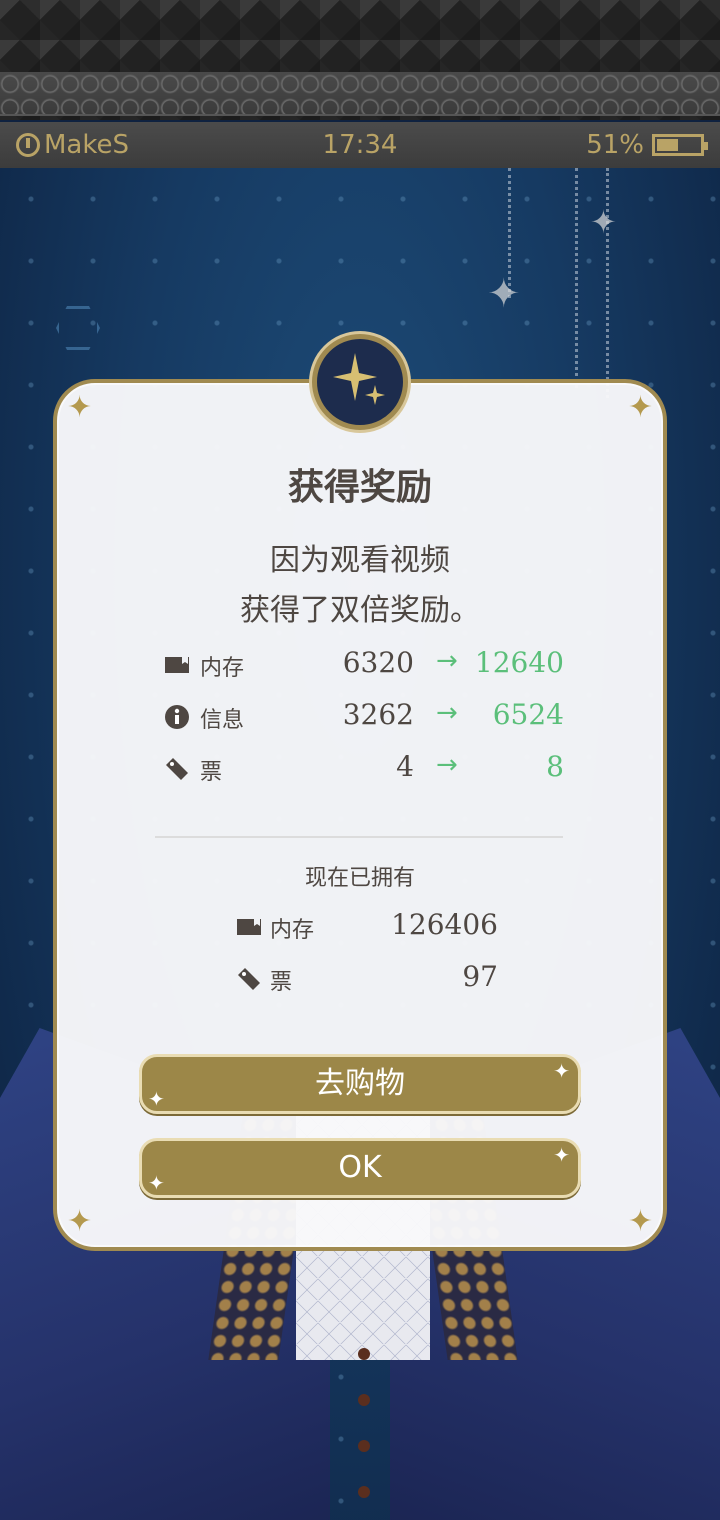 This screenshot has width=720, height=1520. What do you see at coordinates (78, 328) in the screenshot?
I see `hexagon-decoration` at bounding box center [78, 328].